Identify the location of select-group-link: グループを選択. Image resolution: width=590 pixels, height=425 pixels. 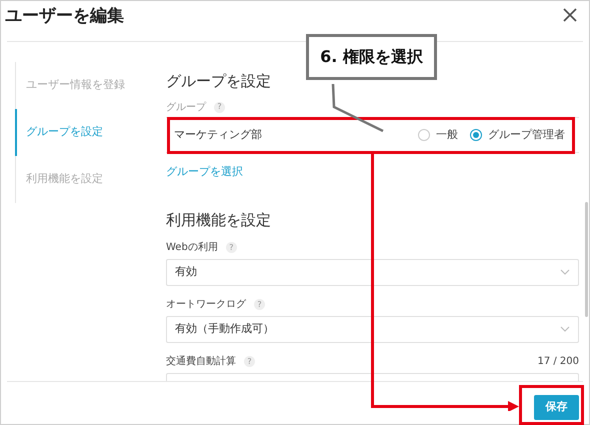
(204, 172).